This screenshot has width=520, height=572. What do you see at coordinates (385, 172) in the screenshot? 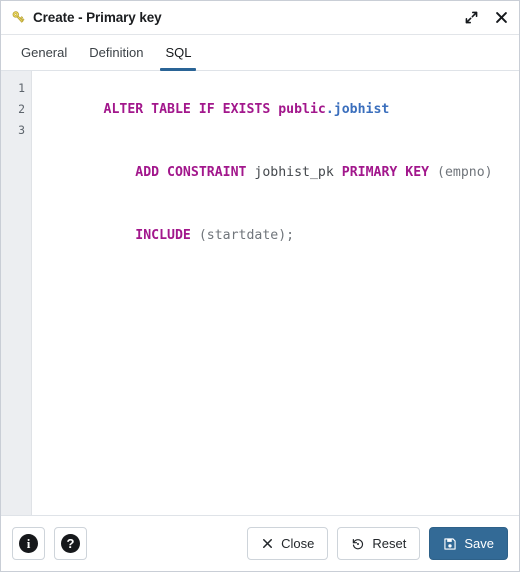
I see `sql-token: PRIMARY KEY` at bounding box center [385, 172].